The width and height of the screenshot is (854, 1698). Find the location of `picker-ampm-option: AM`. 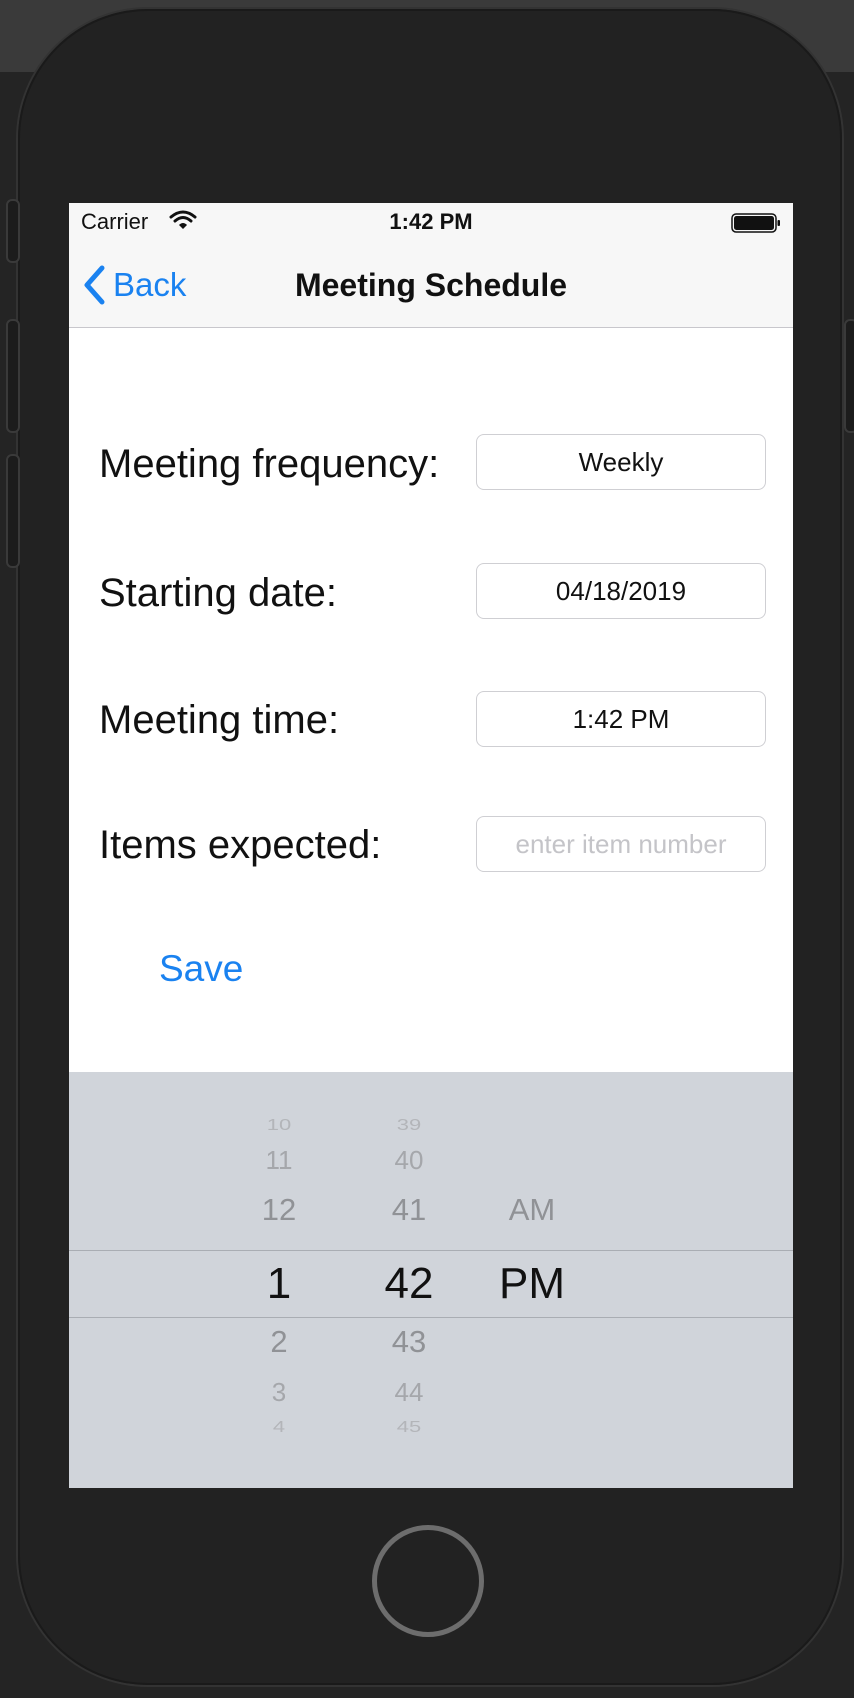

picker-ampm-option: AM is located at coordinates (532, 1210).